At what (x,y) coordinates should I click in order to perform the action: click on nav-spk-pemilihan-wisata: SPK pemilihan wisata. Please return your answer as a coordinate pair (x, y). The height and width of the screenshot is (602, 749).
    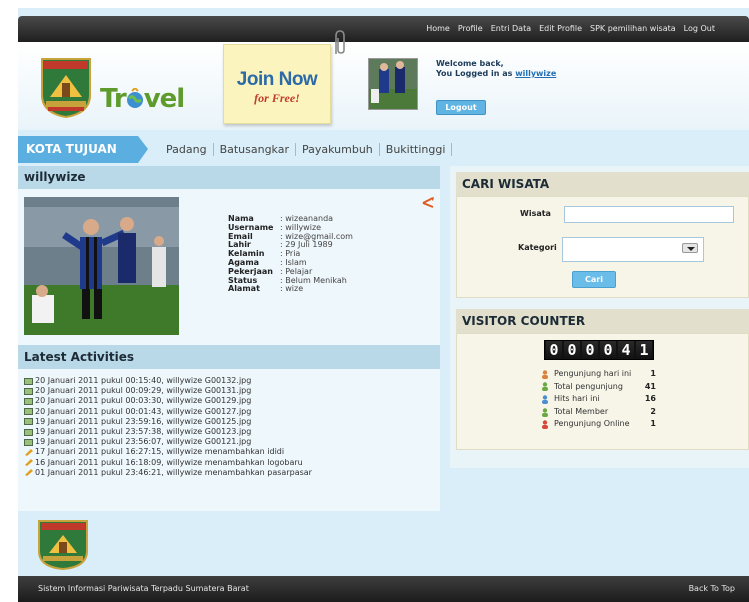
    Looking at the image, I should click on (633, 28).